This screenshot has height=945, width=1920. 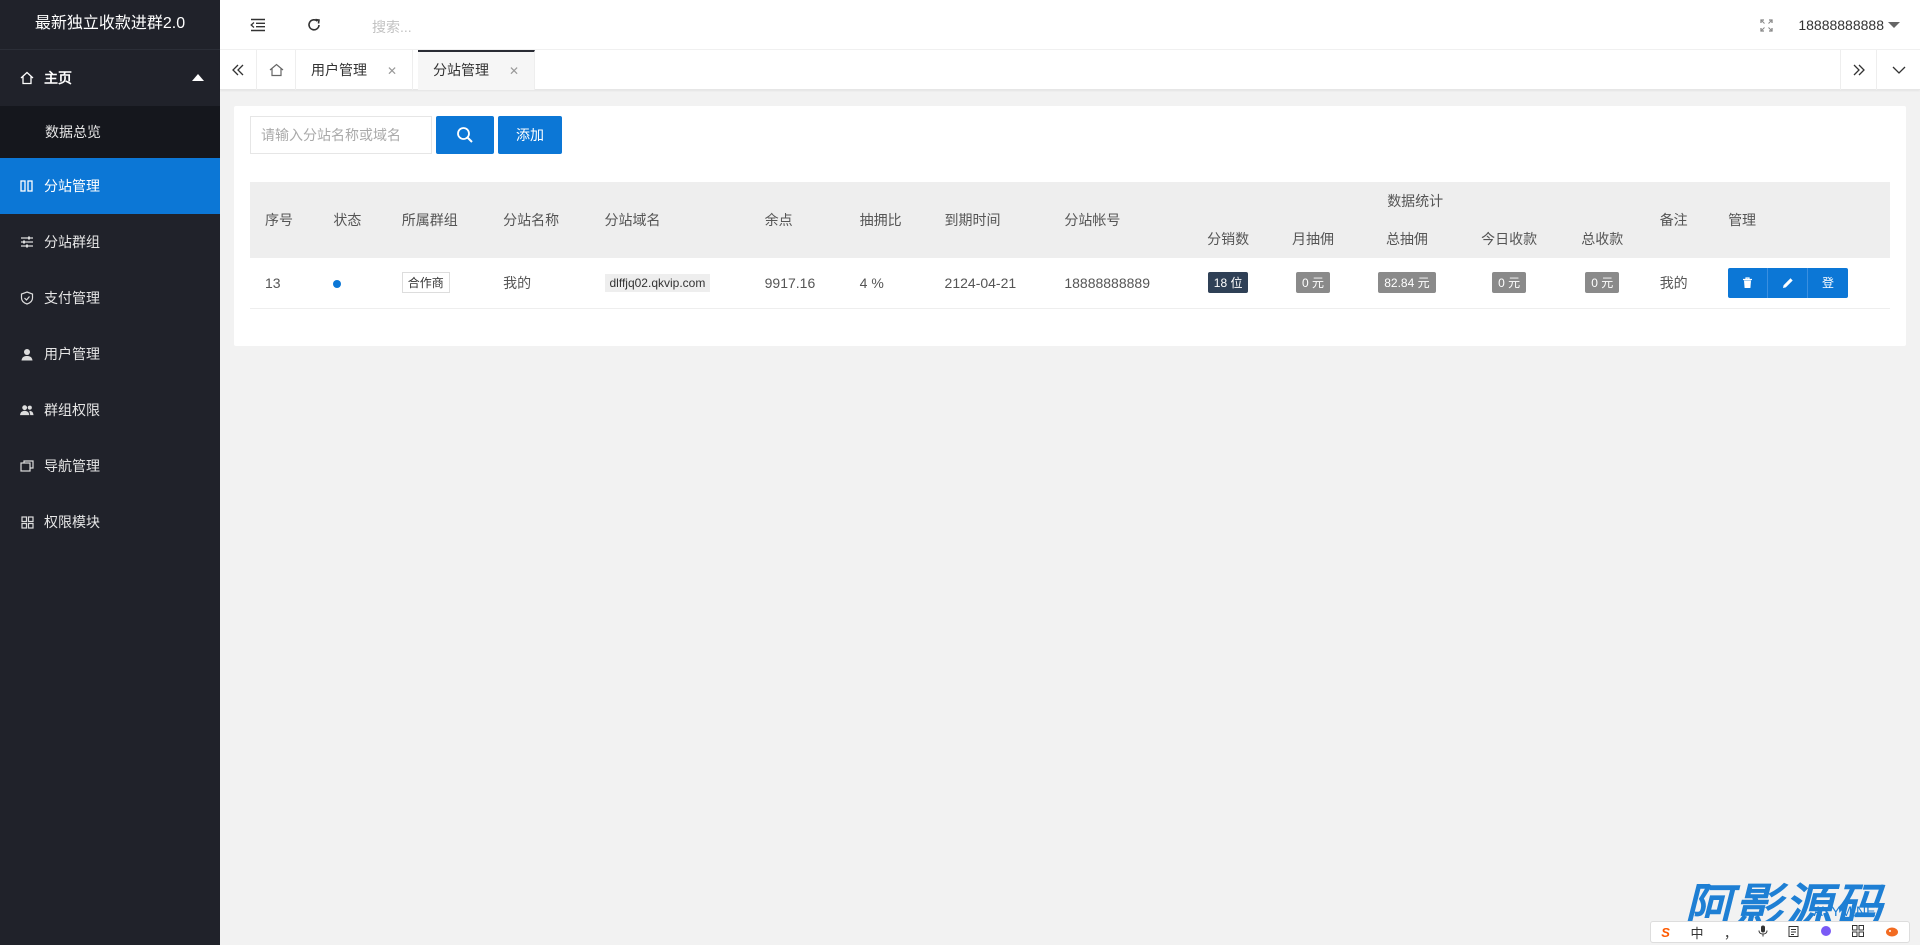 What do you see at coordinates (72, 522) in the screenshot?
I see `sidebar-item-label: 权限模块` at bounding box center [72, 522].